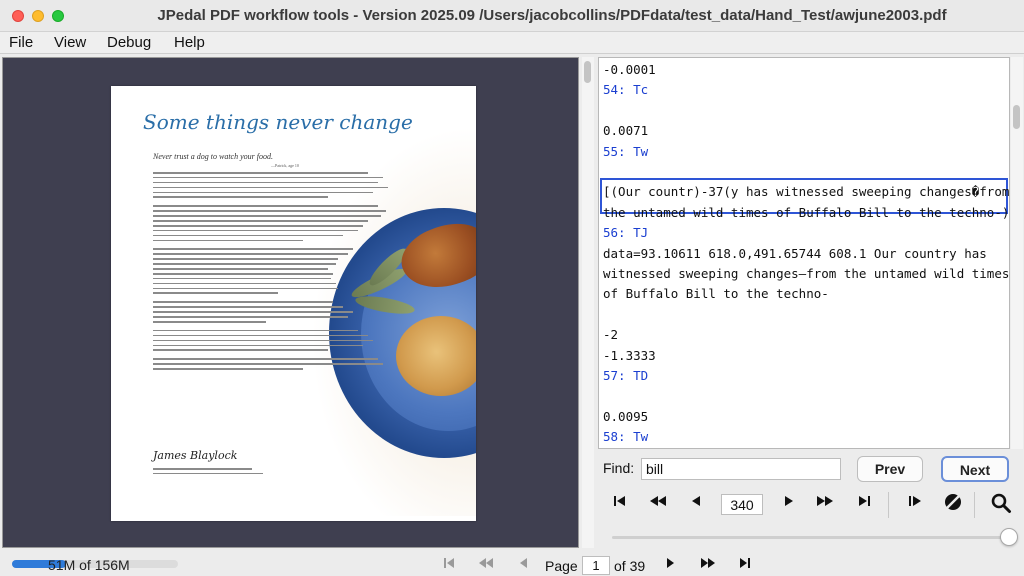 The image size is (1024, 576). What do you see at coordinates (742, 504) in the screenshot?
I see `step-input` at bounding box center [742, 504].